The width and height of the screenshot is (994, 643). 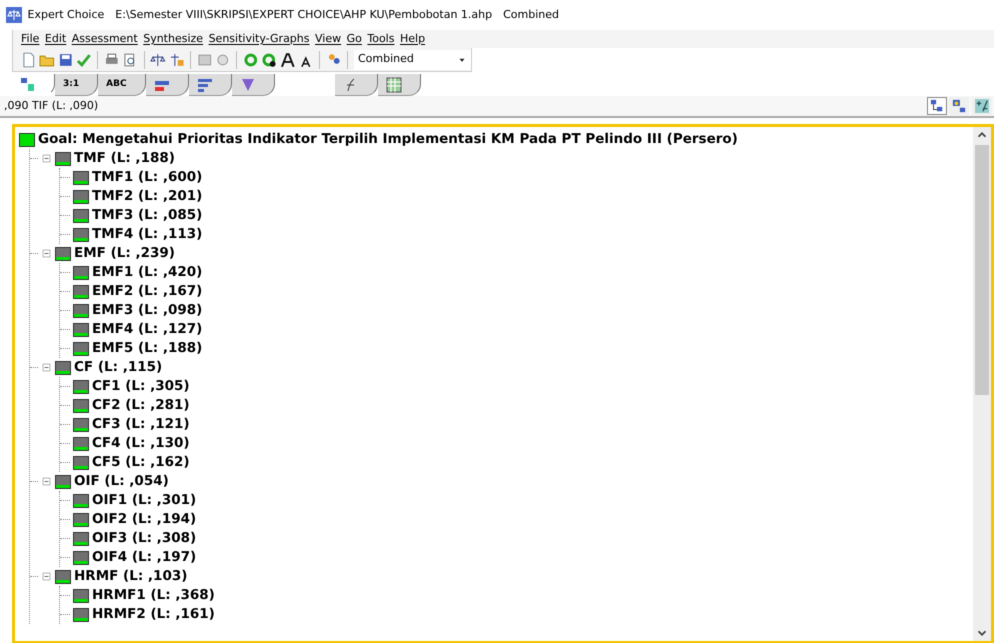 I want to click on sub-criterion-node-label: OIF1 (L: ,301), so click(x=144, y=500).